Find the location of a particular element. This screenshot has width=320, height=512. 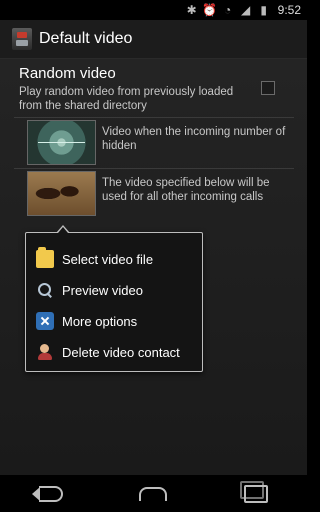

contact-delete-icon is located at coordinates (45, 352).